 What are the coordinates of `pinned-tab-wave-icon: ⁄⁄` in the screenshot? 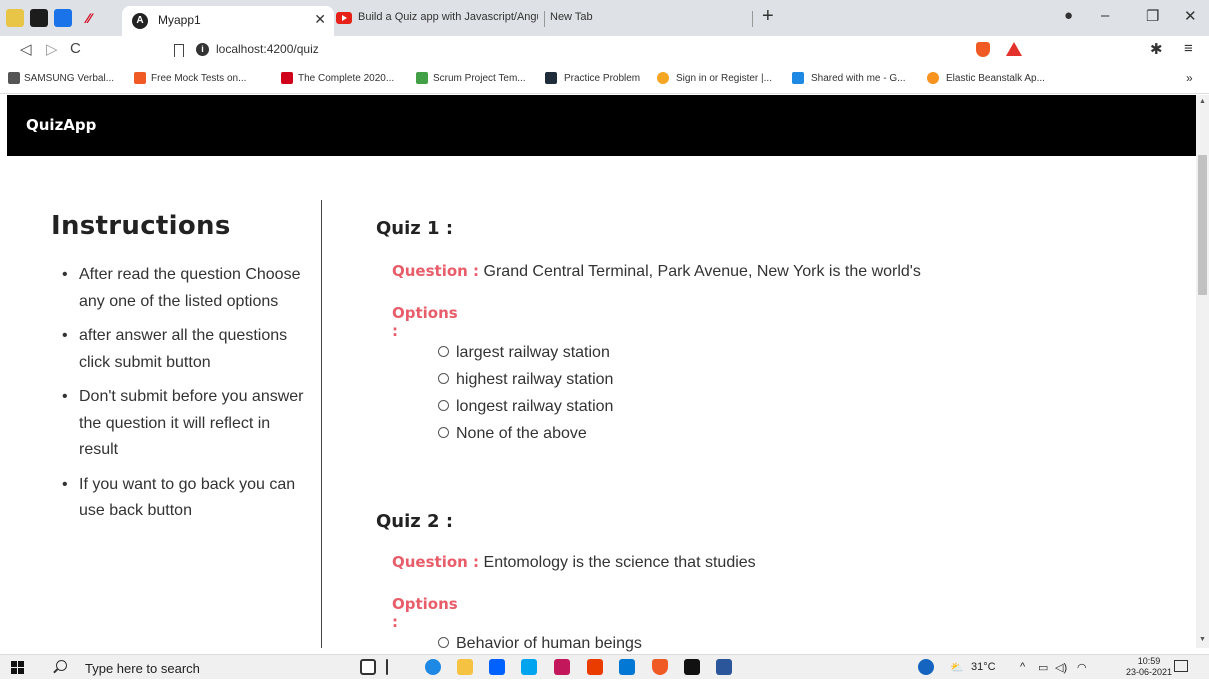 It's located at (89, 18).